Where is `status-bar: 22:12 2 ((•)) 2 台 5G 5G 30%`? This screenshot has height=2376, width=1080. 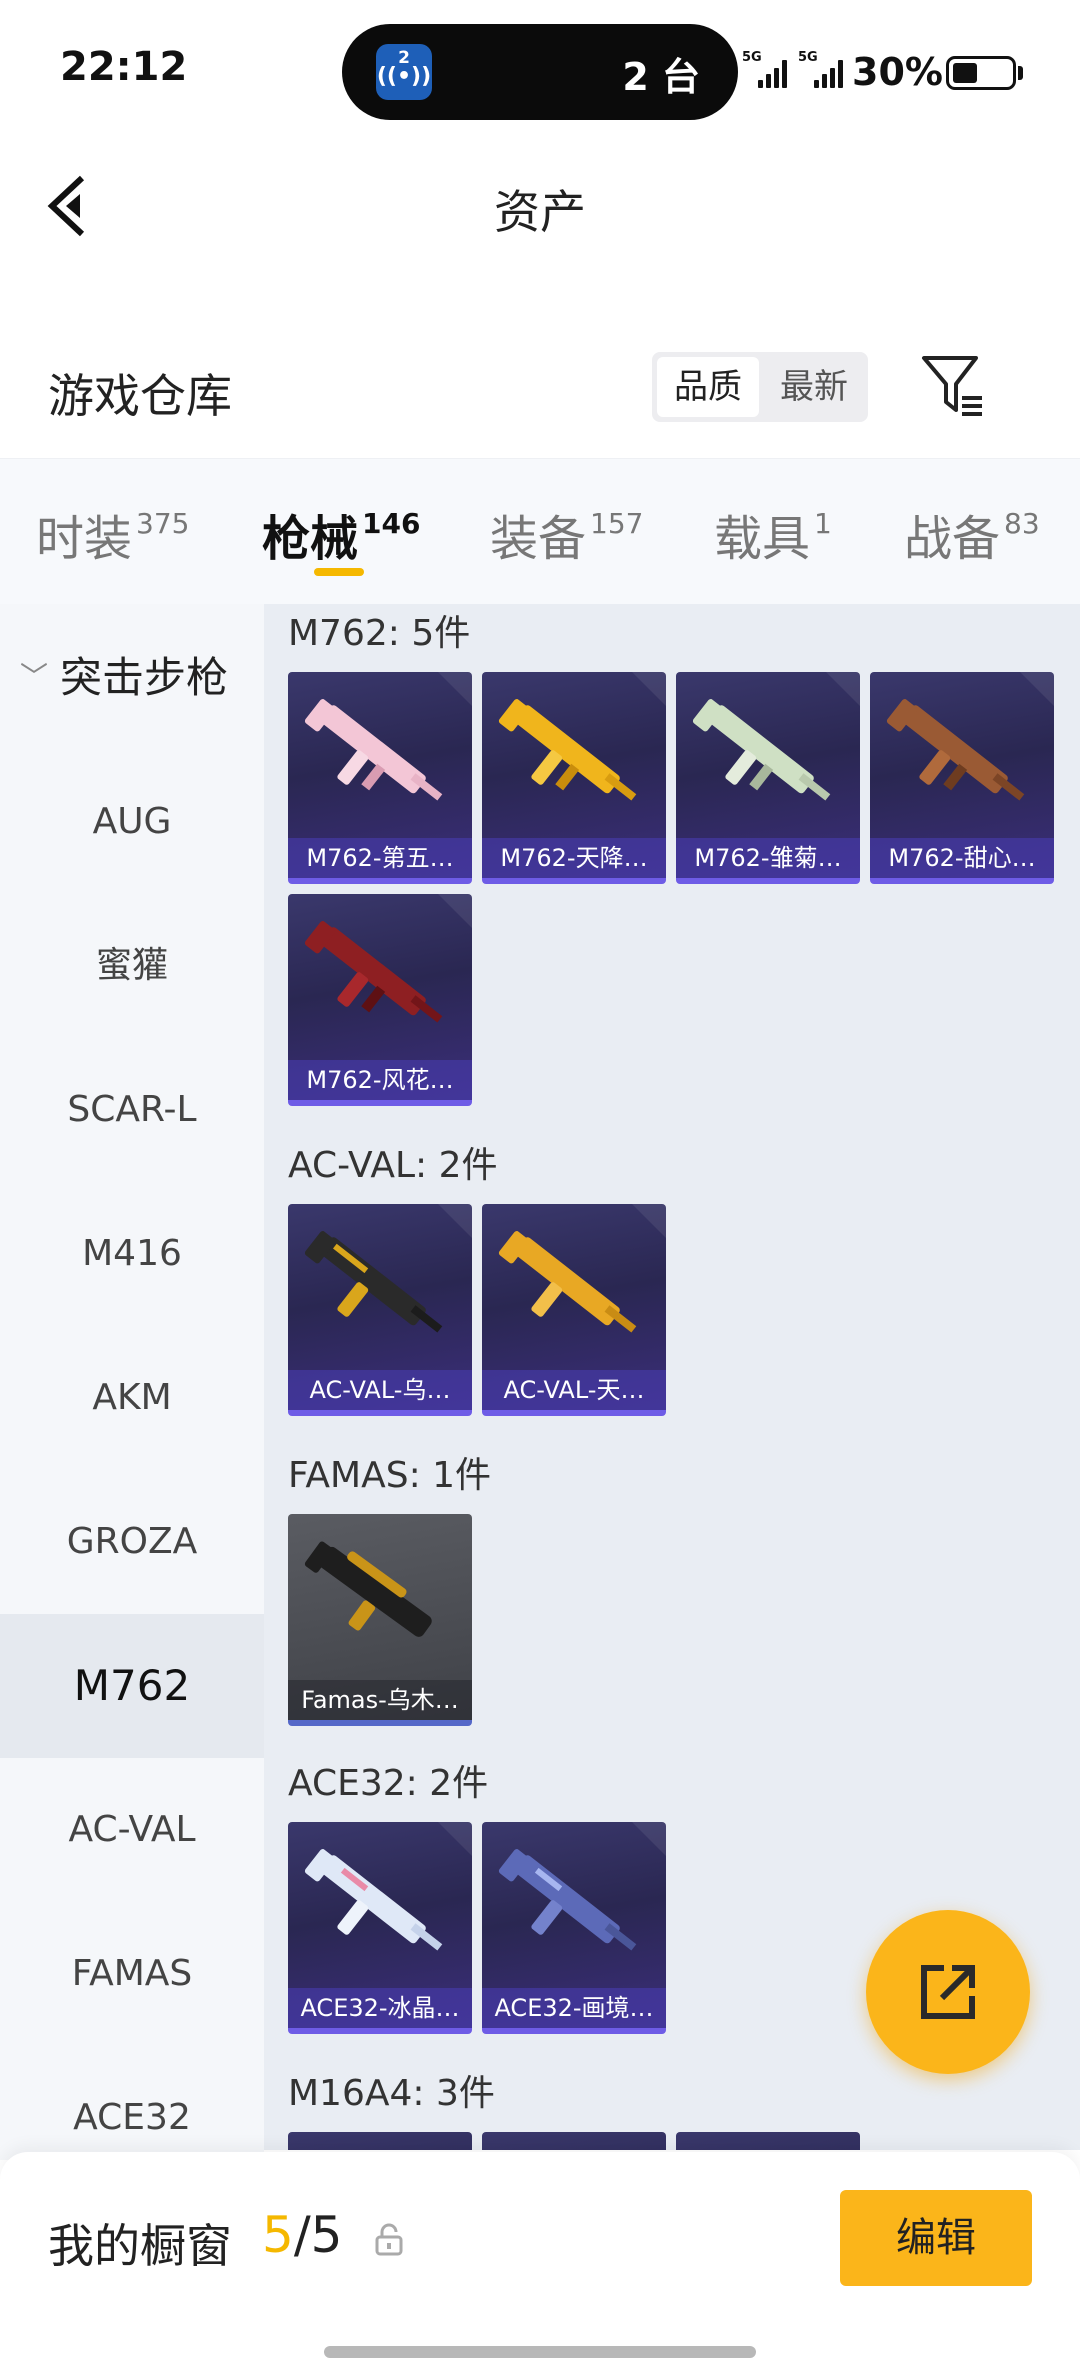 status-bar: 22:12 2 ((•)) 2 台 5G 5G 30% is located at coordinates (540, 65).